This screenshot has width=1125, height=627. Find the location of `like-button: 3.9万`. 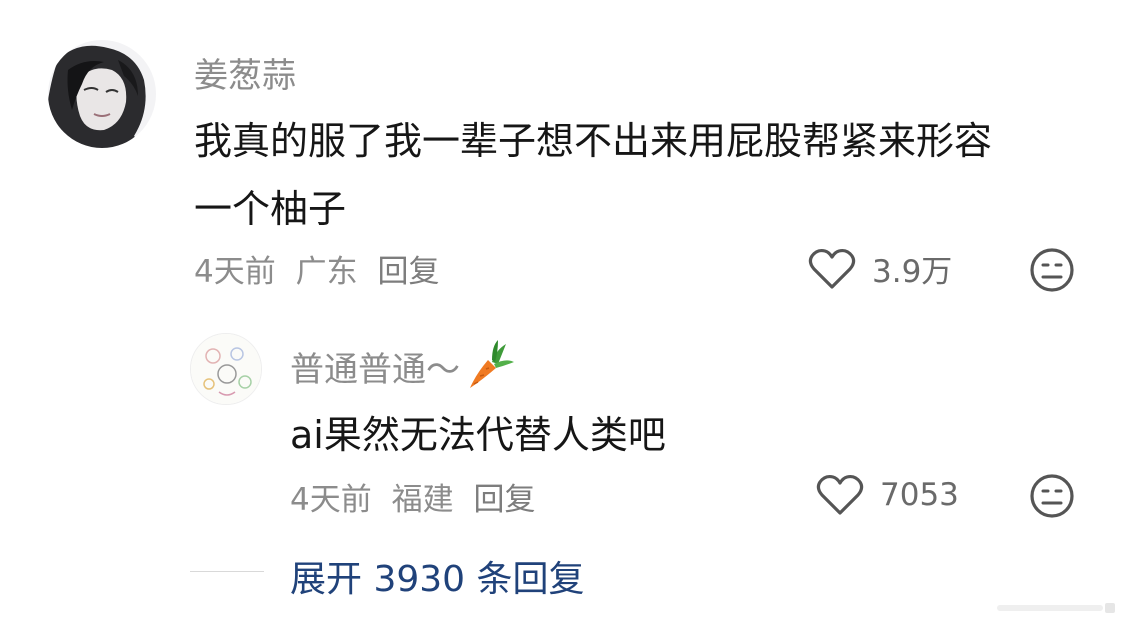

like-button: 3.9万 is located at coordinates (880, 268).